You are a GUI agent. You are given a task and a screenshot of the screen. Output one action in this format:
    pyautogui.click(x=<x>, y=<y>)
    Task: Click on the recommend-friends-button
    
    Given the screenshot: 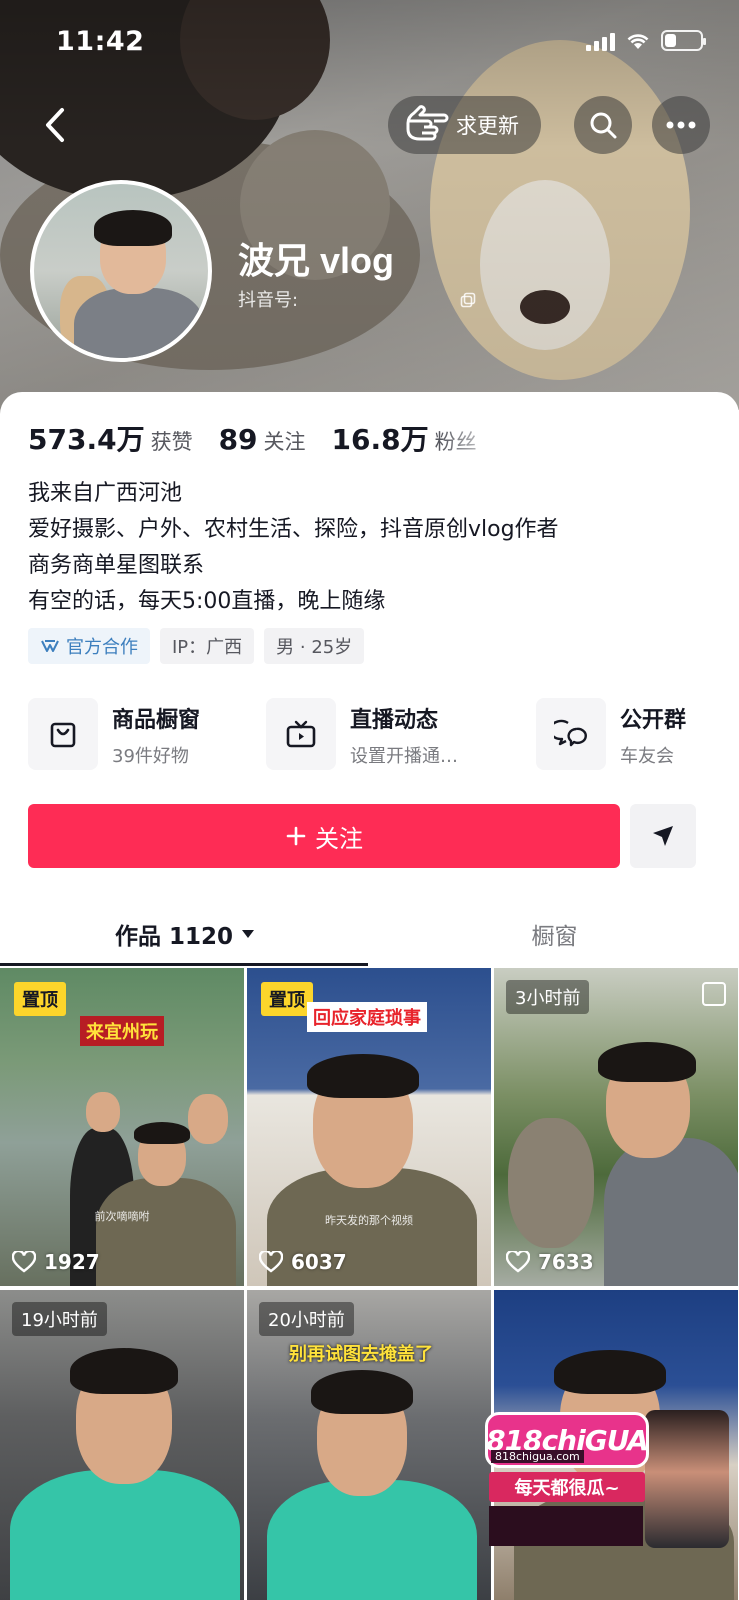 What is the action you would take?
    pyautogui.click(x=663, y=836)
    